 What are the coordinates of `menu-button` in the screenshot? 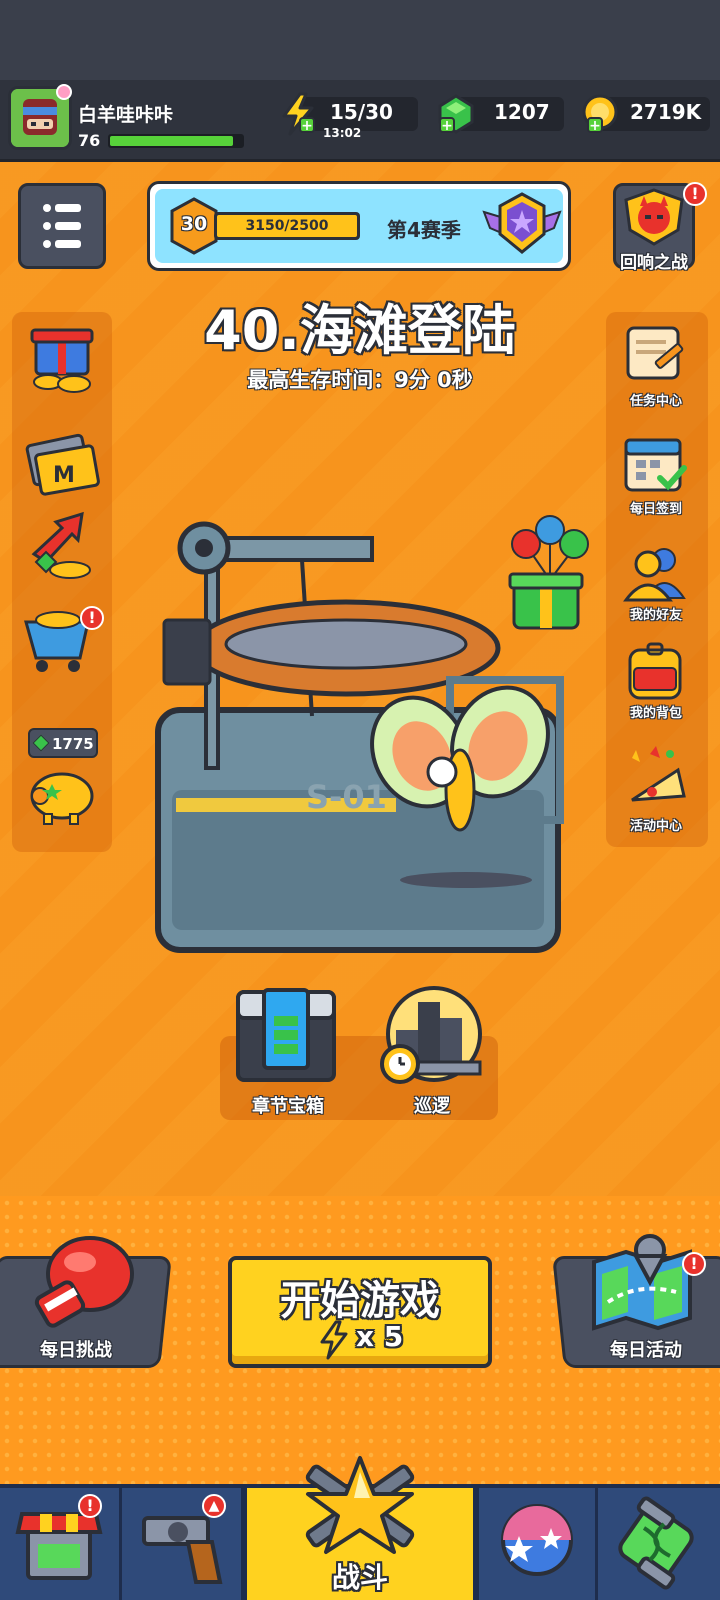 It's located at (62, 226).